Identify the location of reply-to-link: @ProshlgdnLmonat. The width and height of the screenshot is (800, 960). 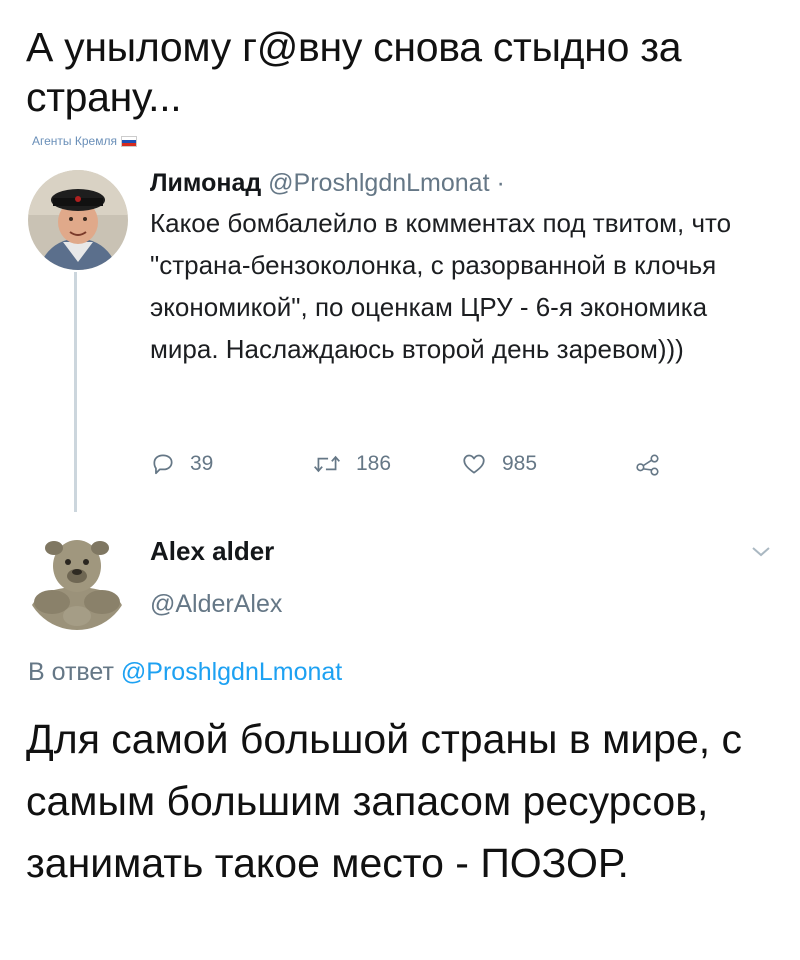
(231, 672).